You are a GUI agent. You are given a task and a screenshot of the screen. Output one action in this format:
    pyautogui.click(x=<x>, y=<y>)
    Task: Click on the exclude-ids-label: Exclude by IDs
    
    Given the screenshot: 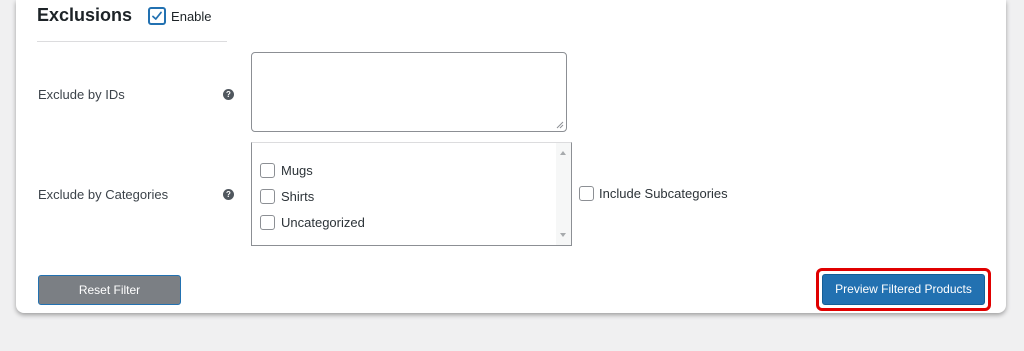 What is the action you would take?
    pyautogui.click(x=81, y=94)
    